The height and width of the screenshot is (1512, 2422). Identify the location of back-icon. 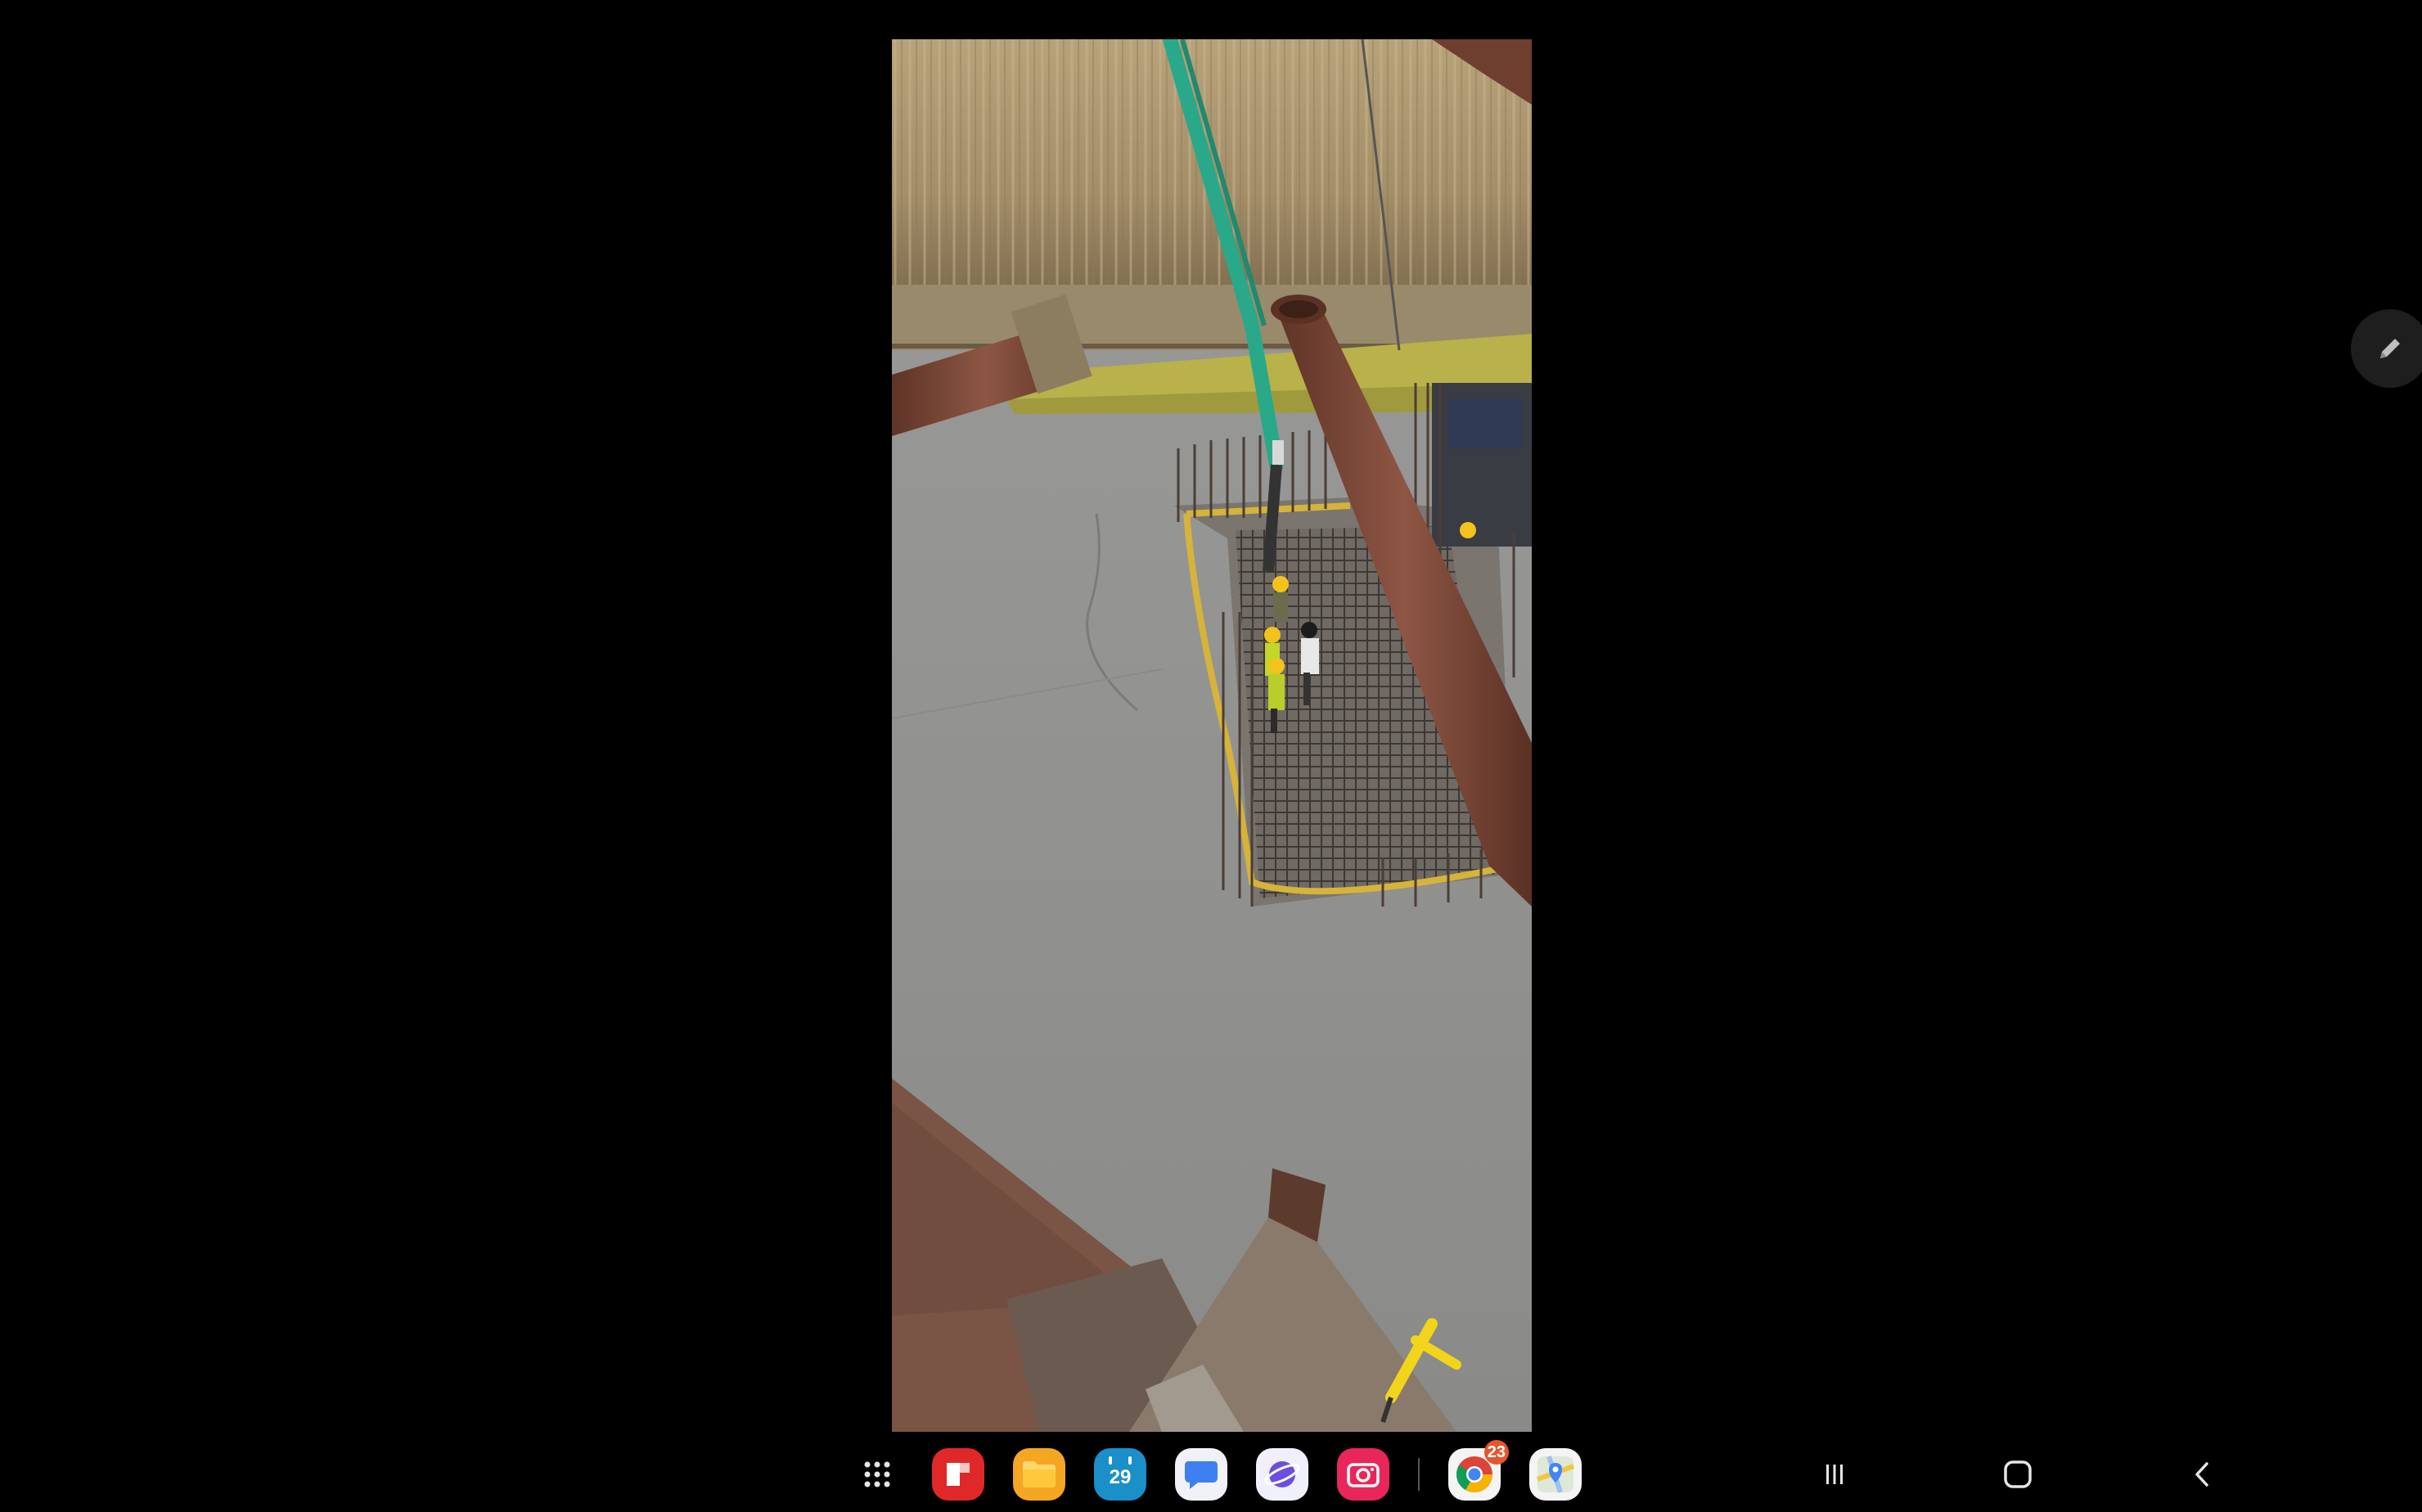
(2201, 1475).